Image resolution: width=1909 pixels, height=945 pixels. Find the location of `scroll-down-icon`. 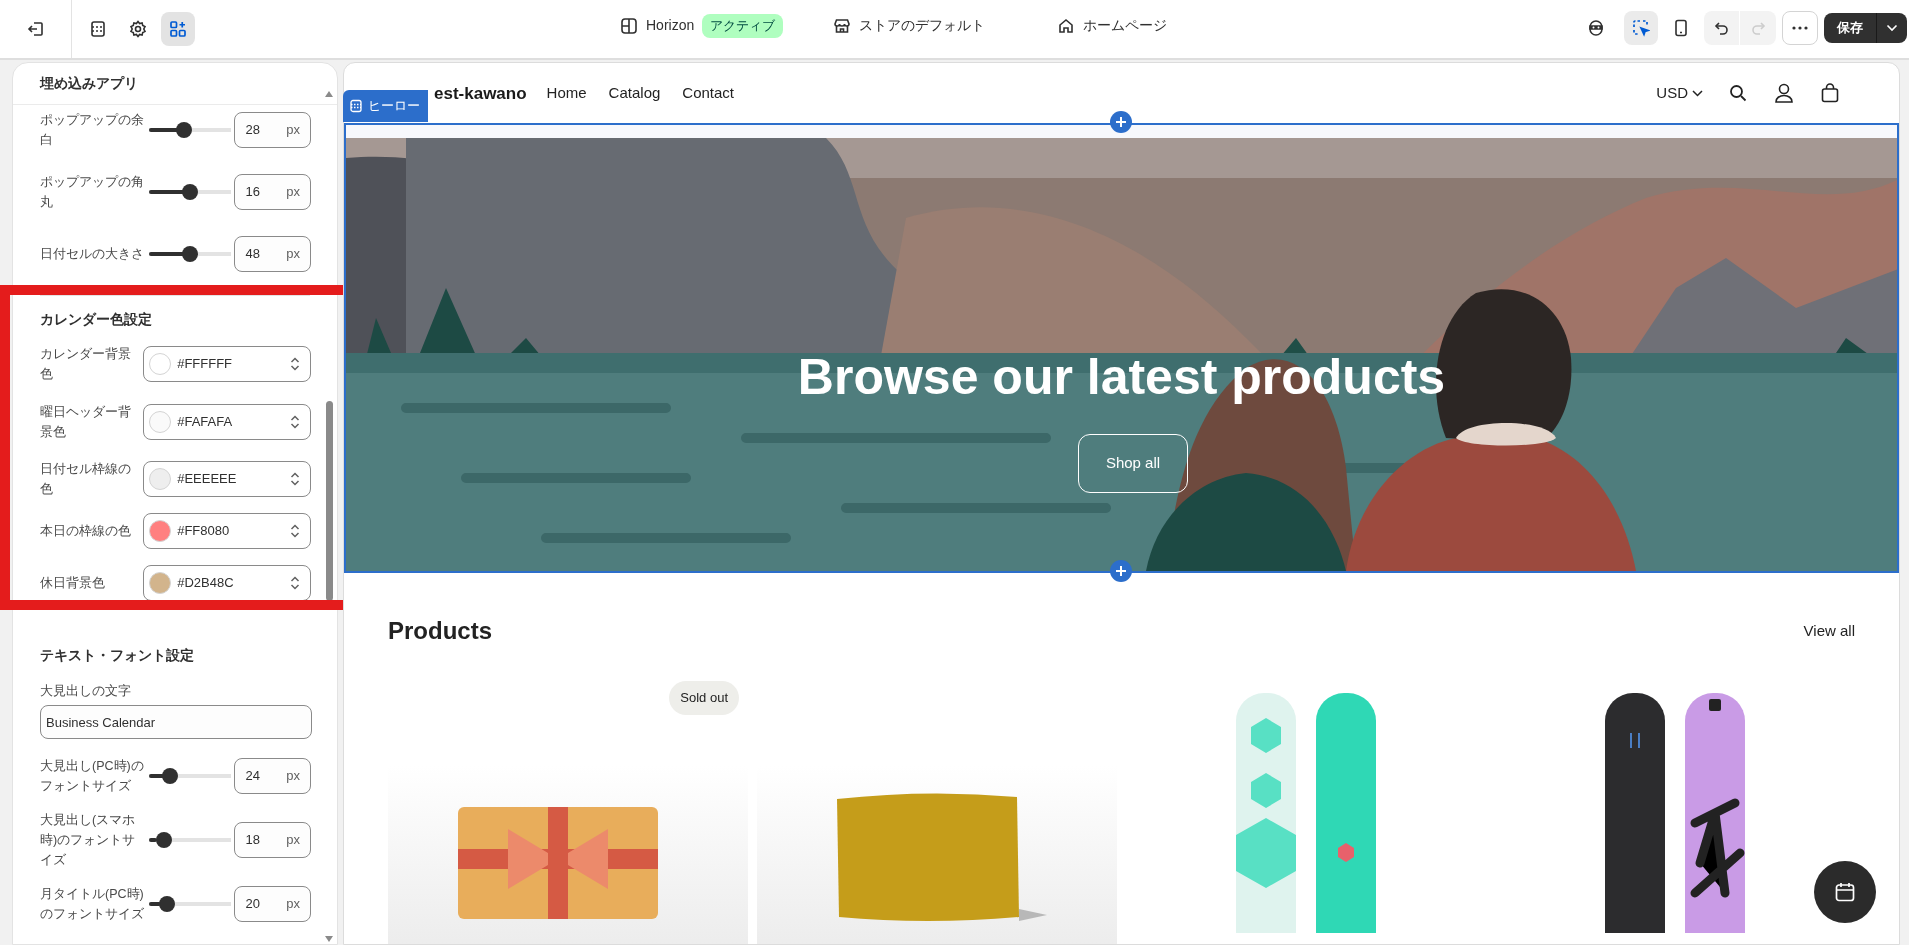

scroll-down-icon is located at coordinates (329, 939).